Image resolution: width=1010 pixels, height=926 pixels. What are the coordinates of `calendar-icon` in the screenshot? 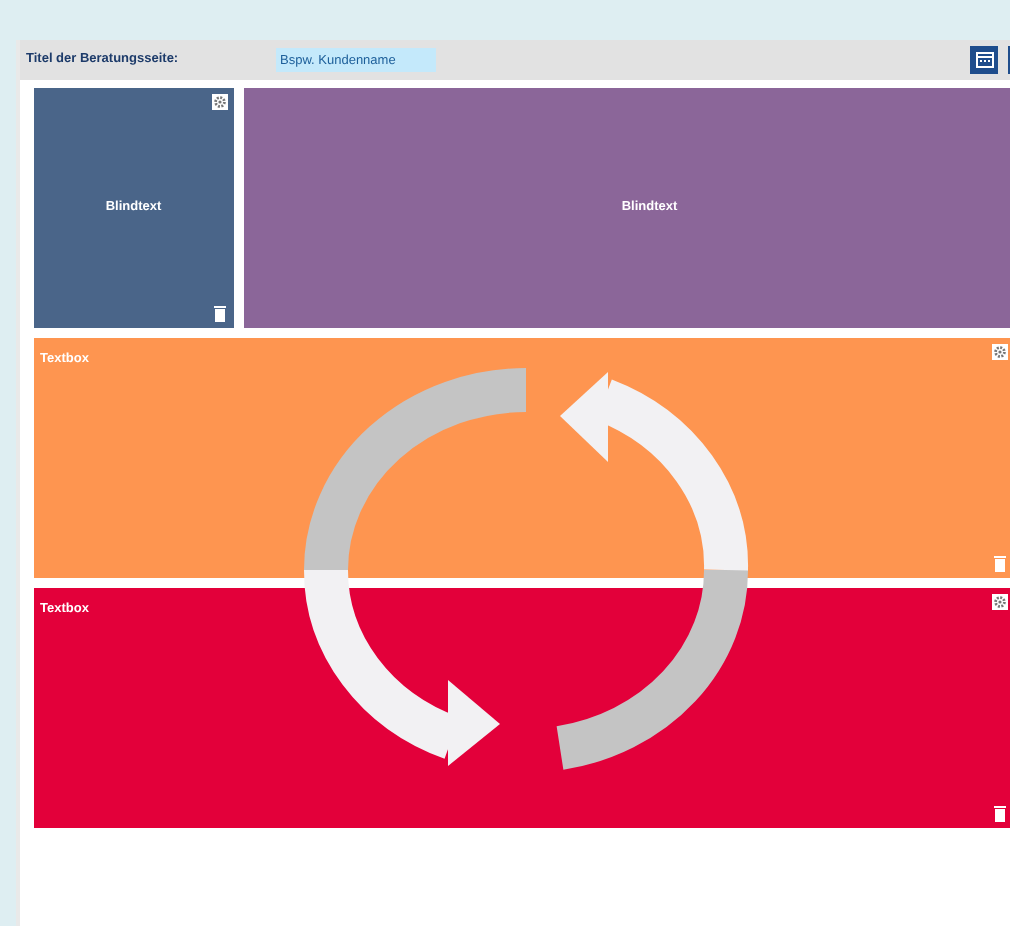 It's located at (984, 60).